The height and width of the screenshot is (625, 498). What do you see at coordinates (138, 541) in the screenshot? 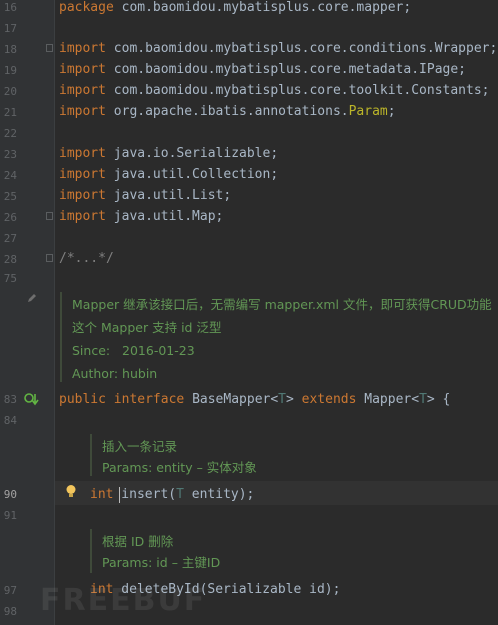
I see `delete-doc-line: 根据 ID 删除` at bounding box center [138, 541].